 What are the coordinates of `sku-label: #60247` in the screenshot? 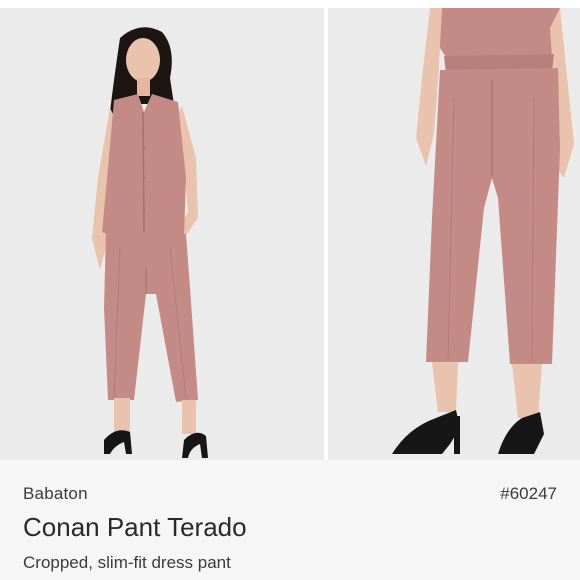 It's located at (528, 493).